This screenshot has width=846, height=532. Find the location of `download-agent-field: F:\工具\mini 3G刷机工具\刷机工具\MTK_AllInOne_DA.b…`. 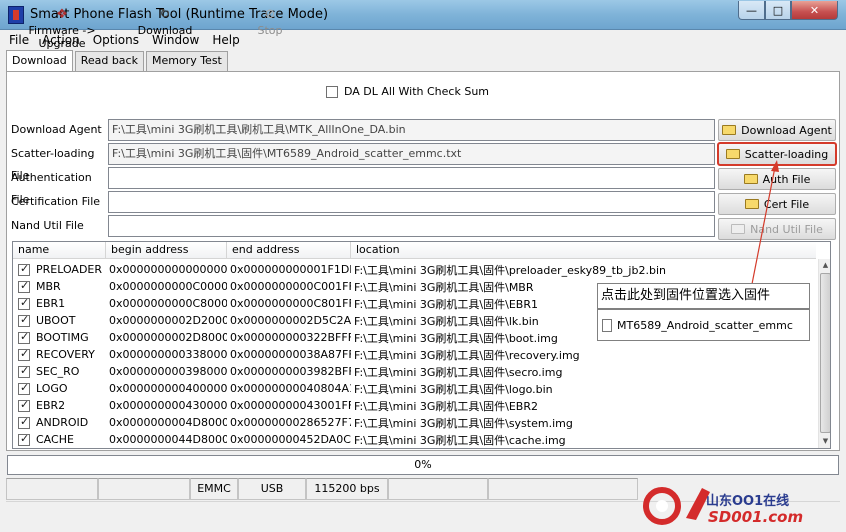

download-agent-field: F:\工具\mini 3G刷机工具\刷机工具\MTK_AllInOne_DA.b… is located at coordinates (411, 130).